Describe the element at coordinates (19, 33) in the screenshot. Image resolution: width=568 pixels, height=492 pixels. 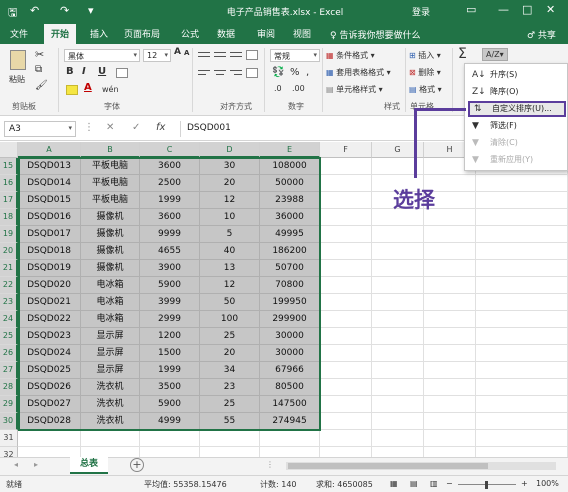
I see `tab-file: 文件` at that location.